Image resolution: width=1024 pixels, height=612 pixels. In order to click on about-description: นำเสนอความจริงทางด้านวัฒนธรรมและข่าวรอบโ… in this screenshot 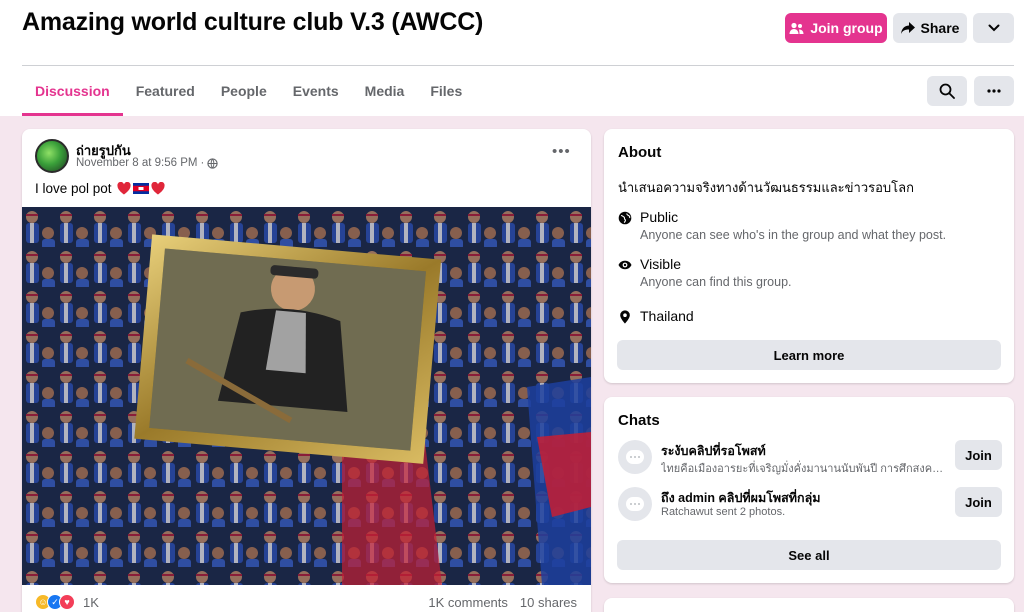, I will do `click(766, 187)`.